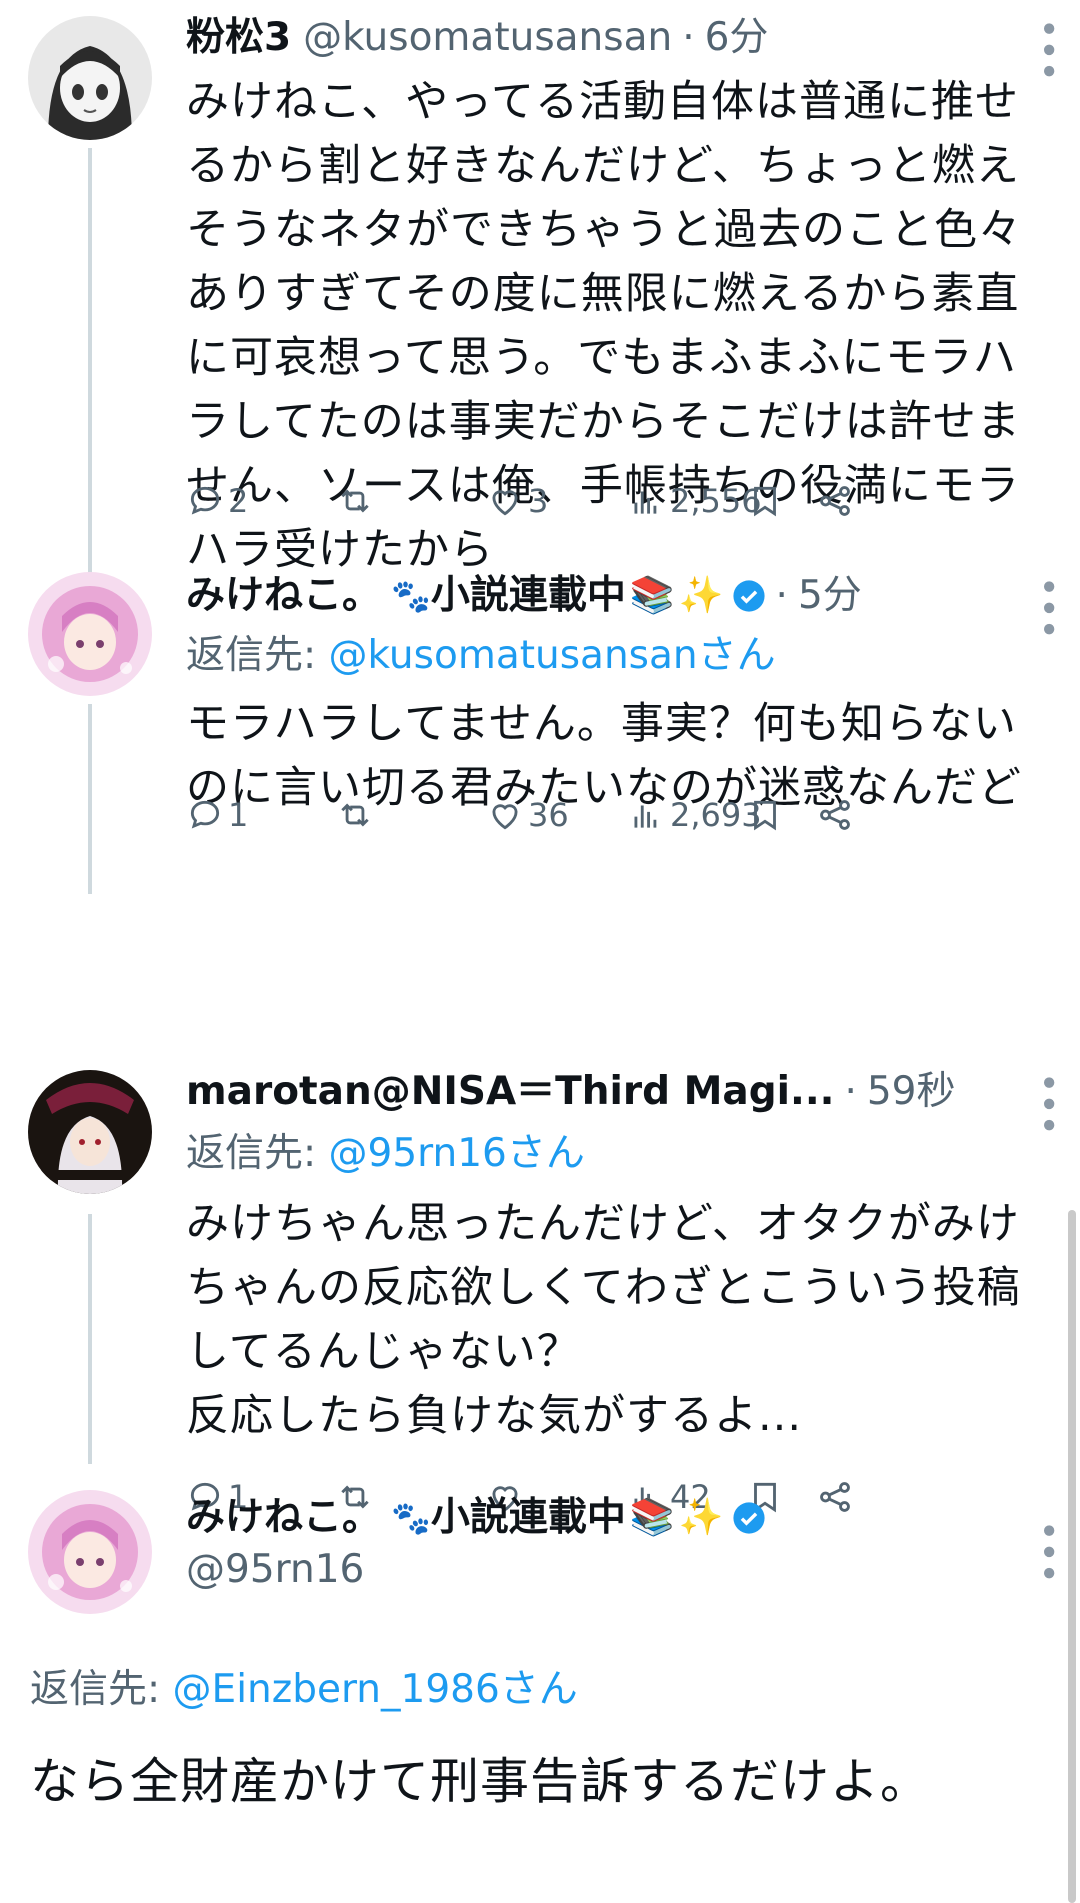 Image resolution: width=1080 pixels, height=1903 pixels. I want to click on post-time: 6分, so click(737, 38).